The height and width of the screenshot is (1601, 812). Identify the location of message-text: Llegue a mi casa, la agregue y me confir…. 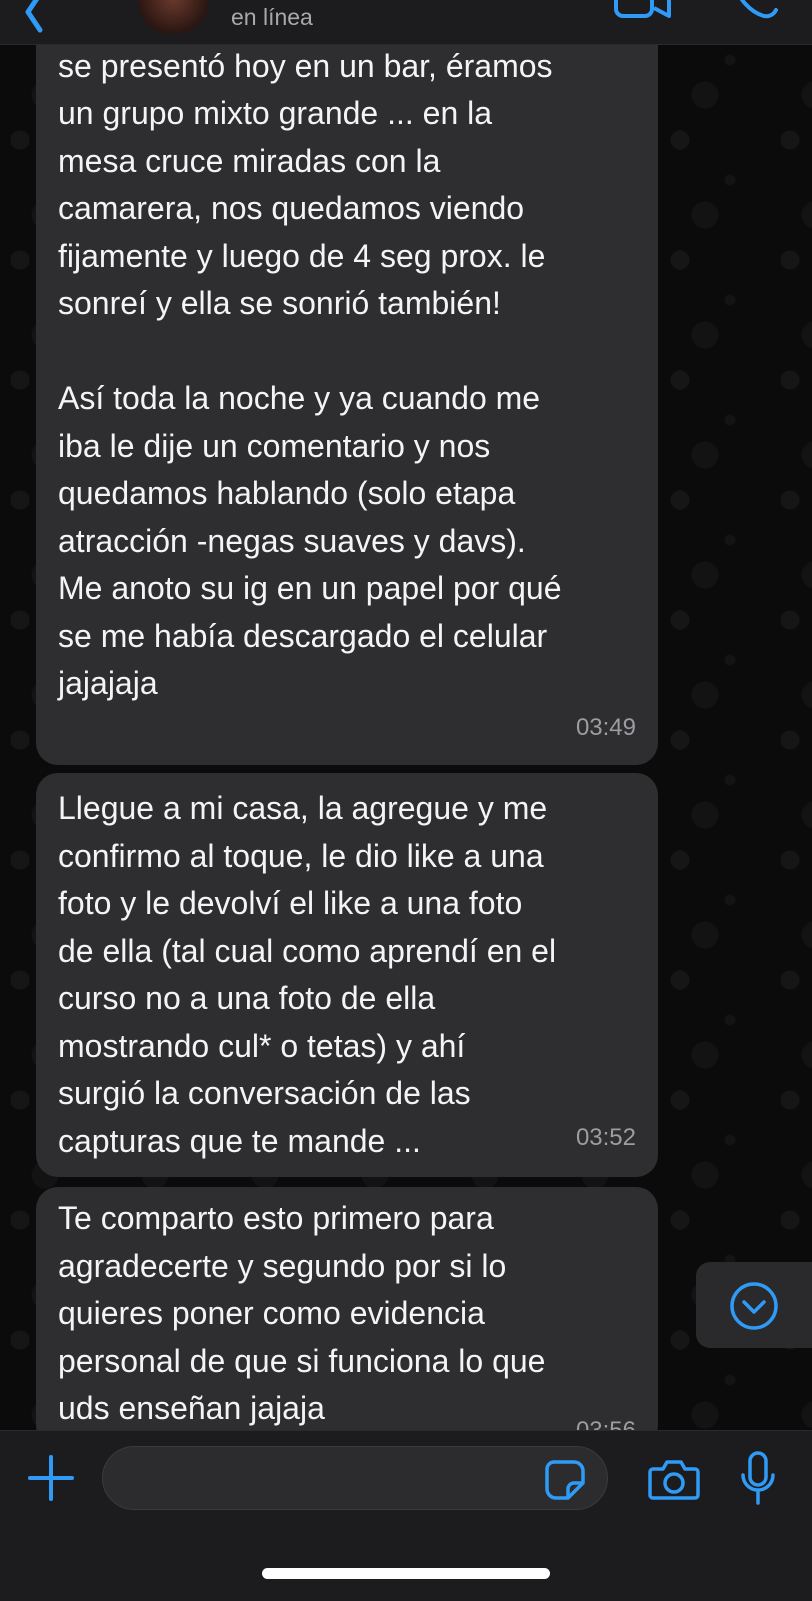
(307, 974).